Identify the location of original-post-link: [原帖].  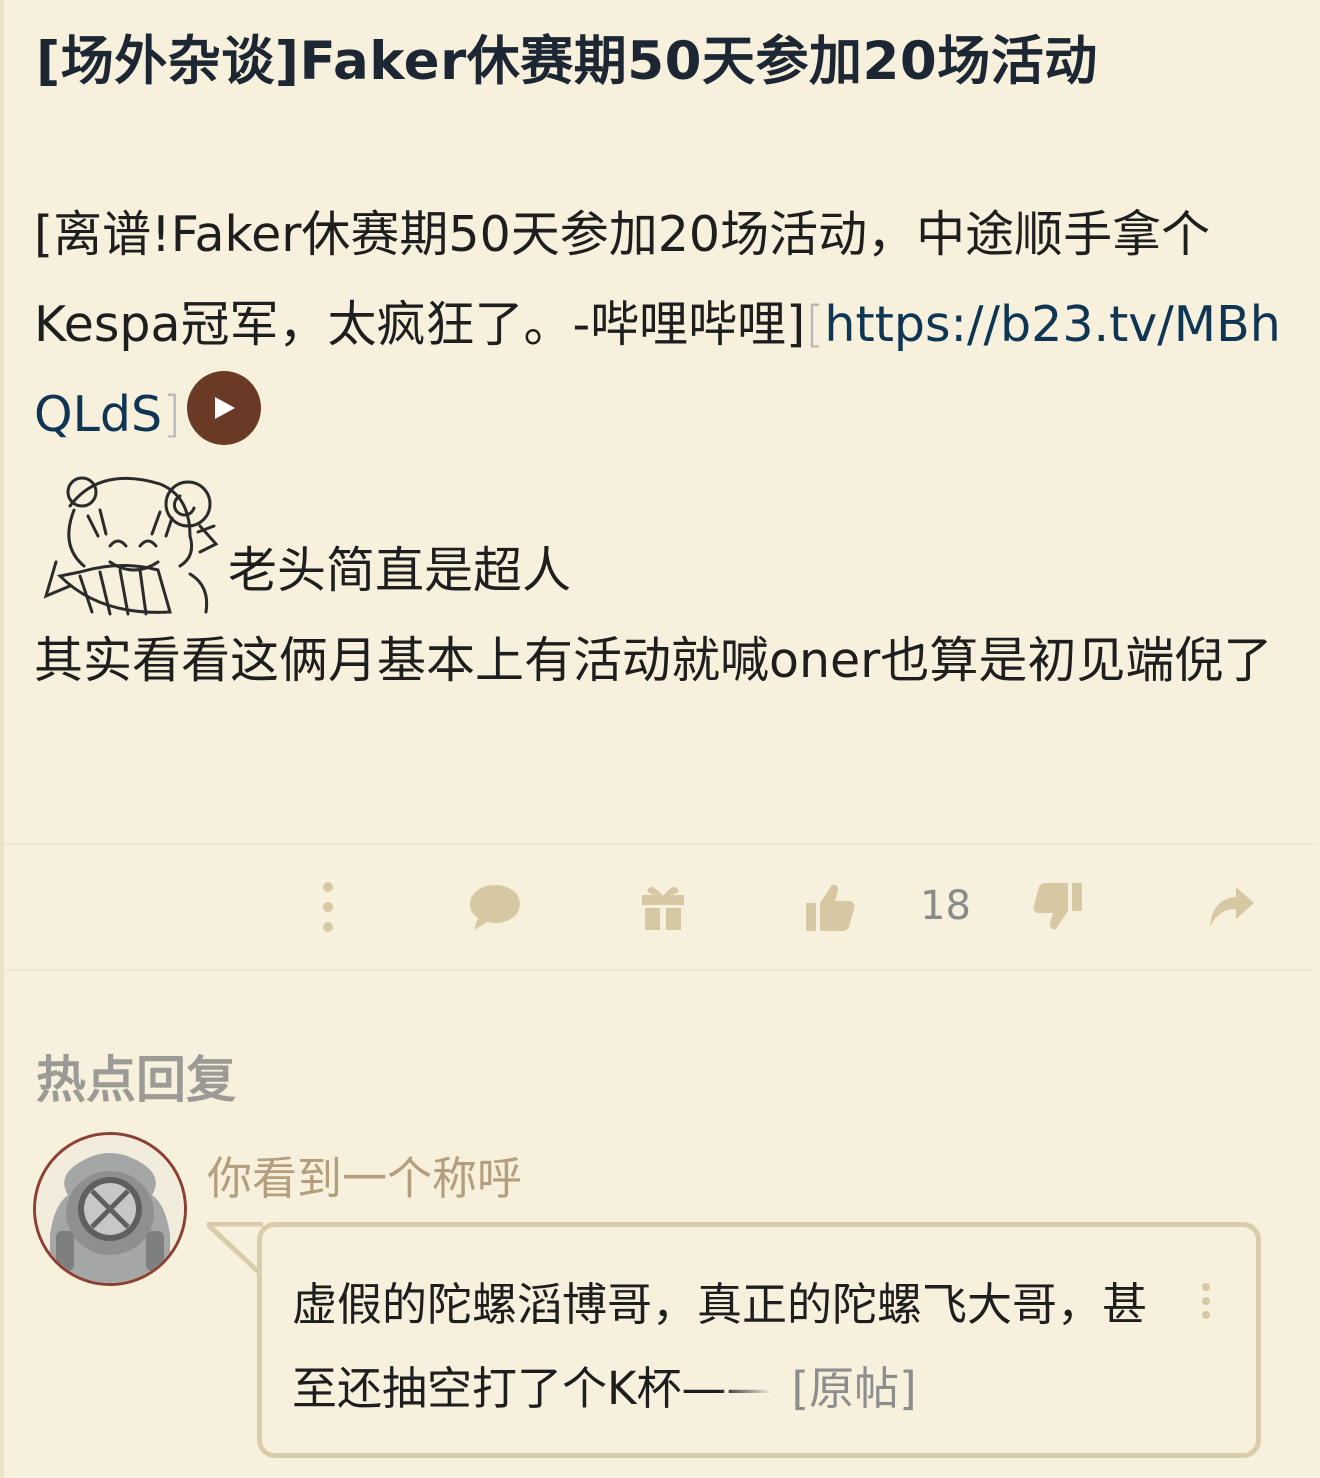
(854, 1388).